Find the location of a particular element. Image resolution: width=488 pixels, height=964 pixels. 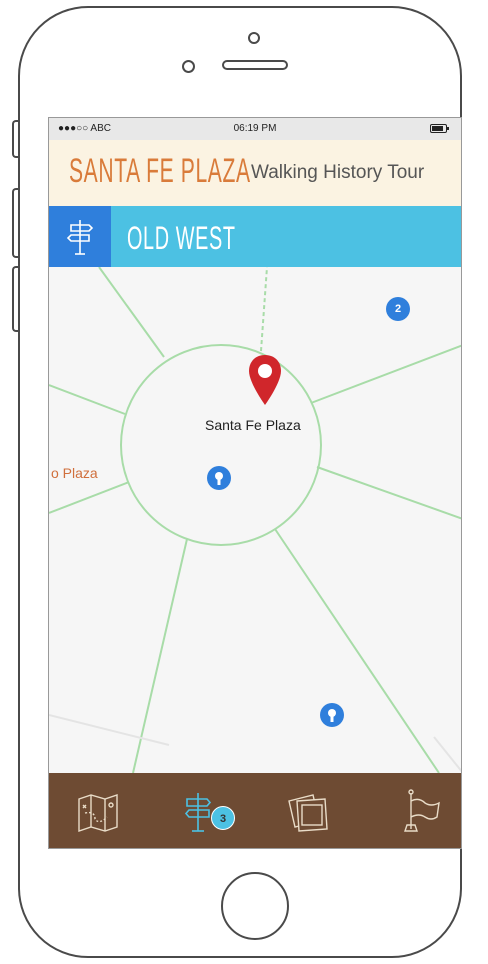

tab-photos is located at coordinates (308, 812).